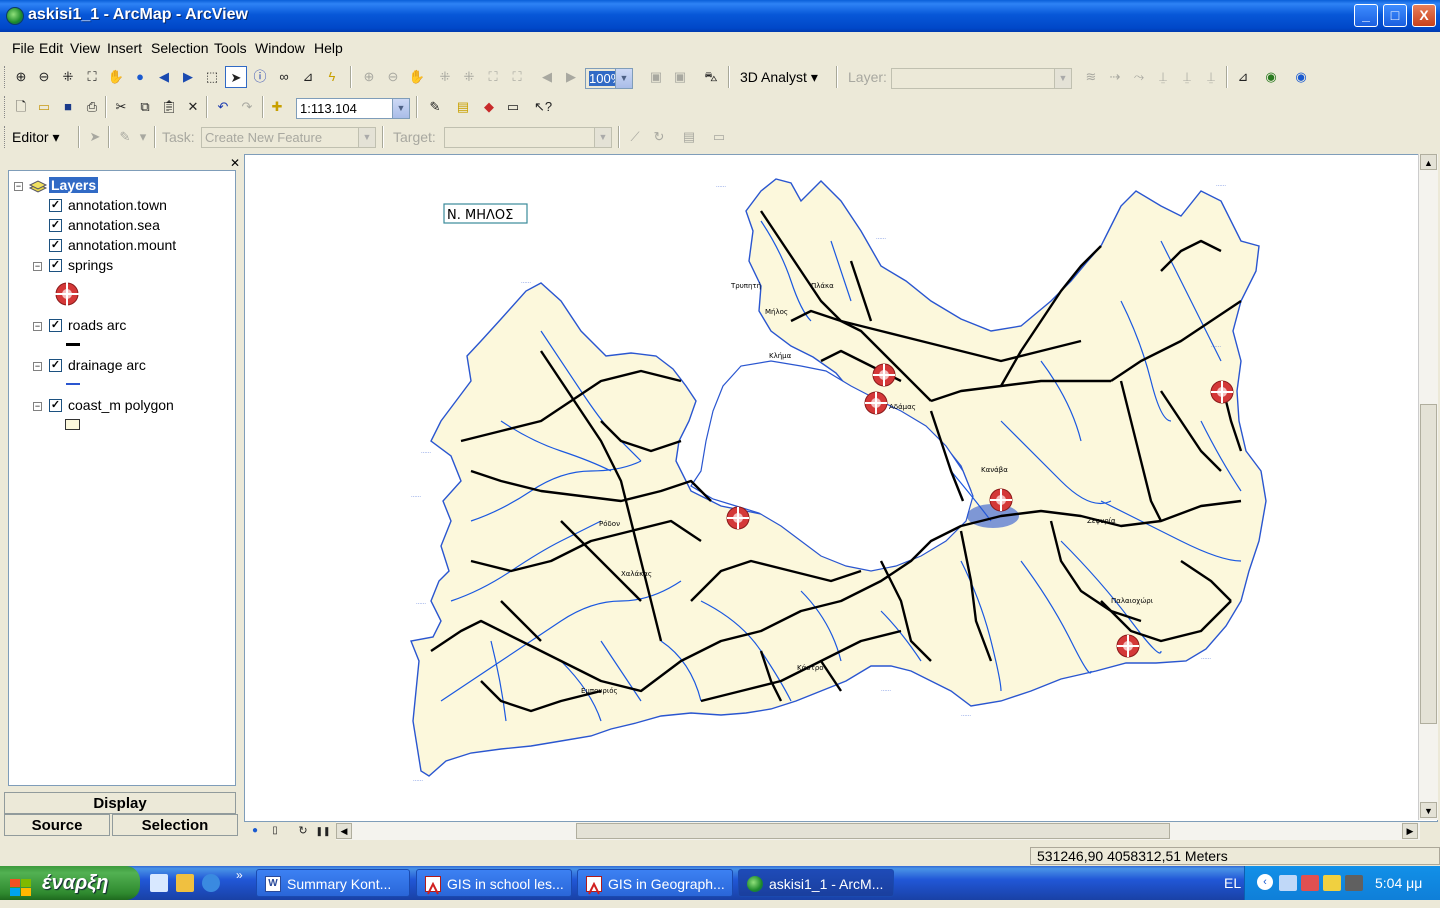 This screenshot has height=908, width=1440. Describe the element at coordinates (288, 137) in the screenshot. I see `task-combo: Create New Feature ▼` at that location.